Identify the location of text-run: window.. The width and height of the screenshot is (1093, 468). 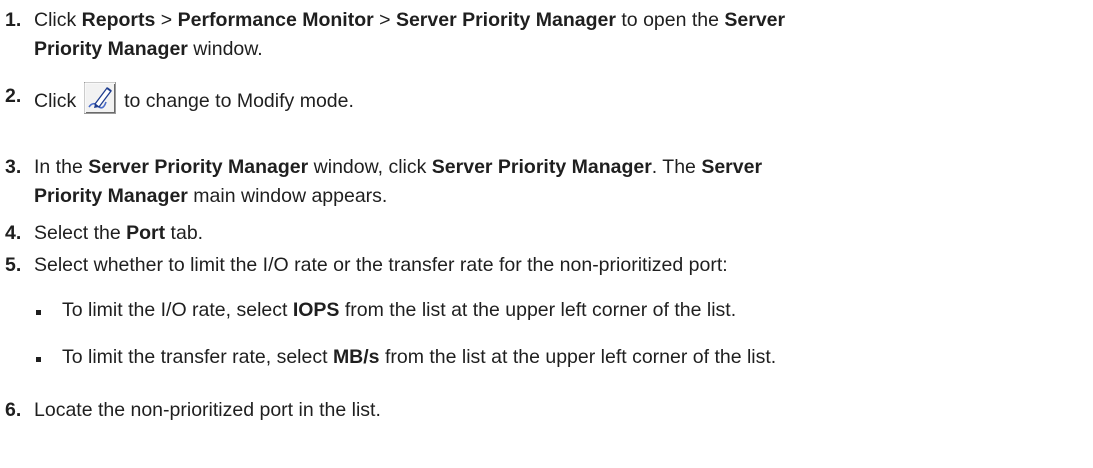
(225, 49).